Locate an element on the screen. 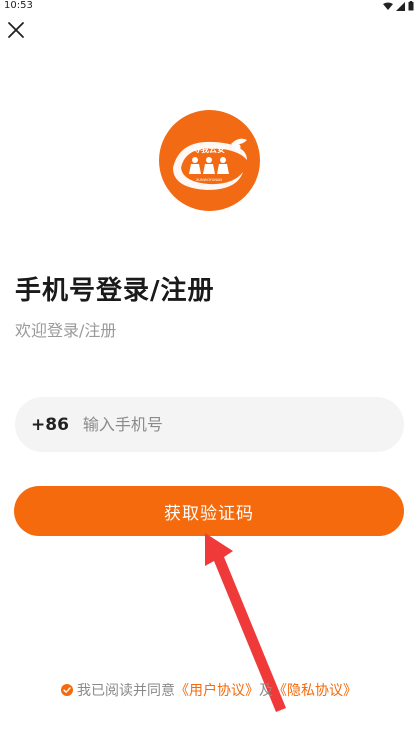 The image size is (418, 743). check-circle-icon is located at coordinates (67, 690).